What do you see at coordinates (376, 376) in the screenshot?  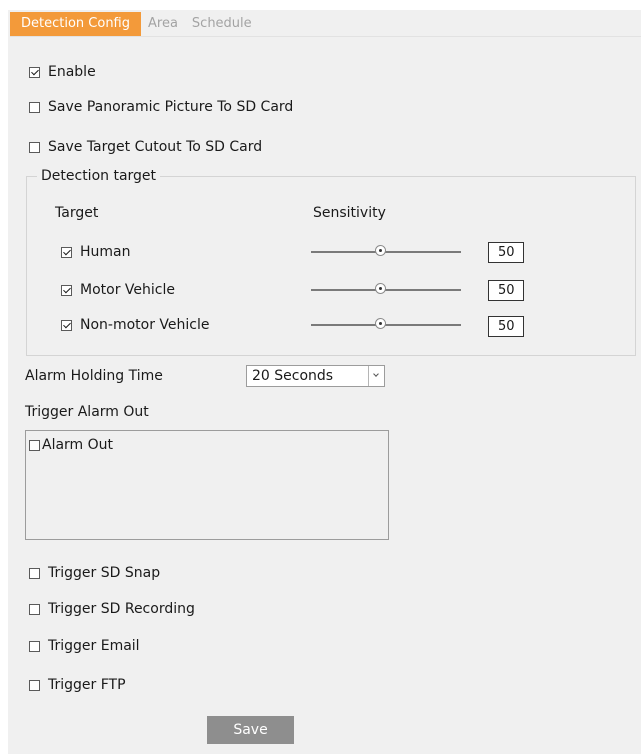 I see `chevron-down-icon` at bounding box center [376, 376].